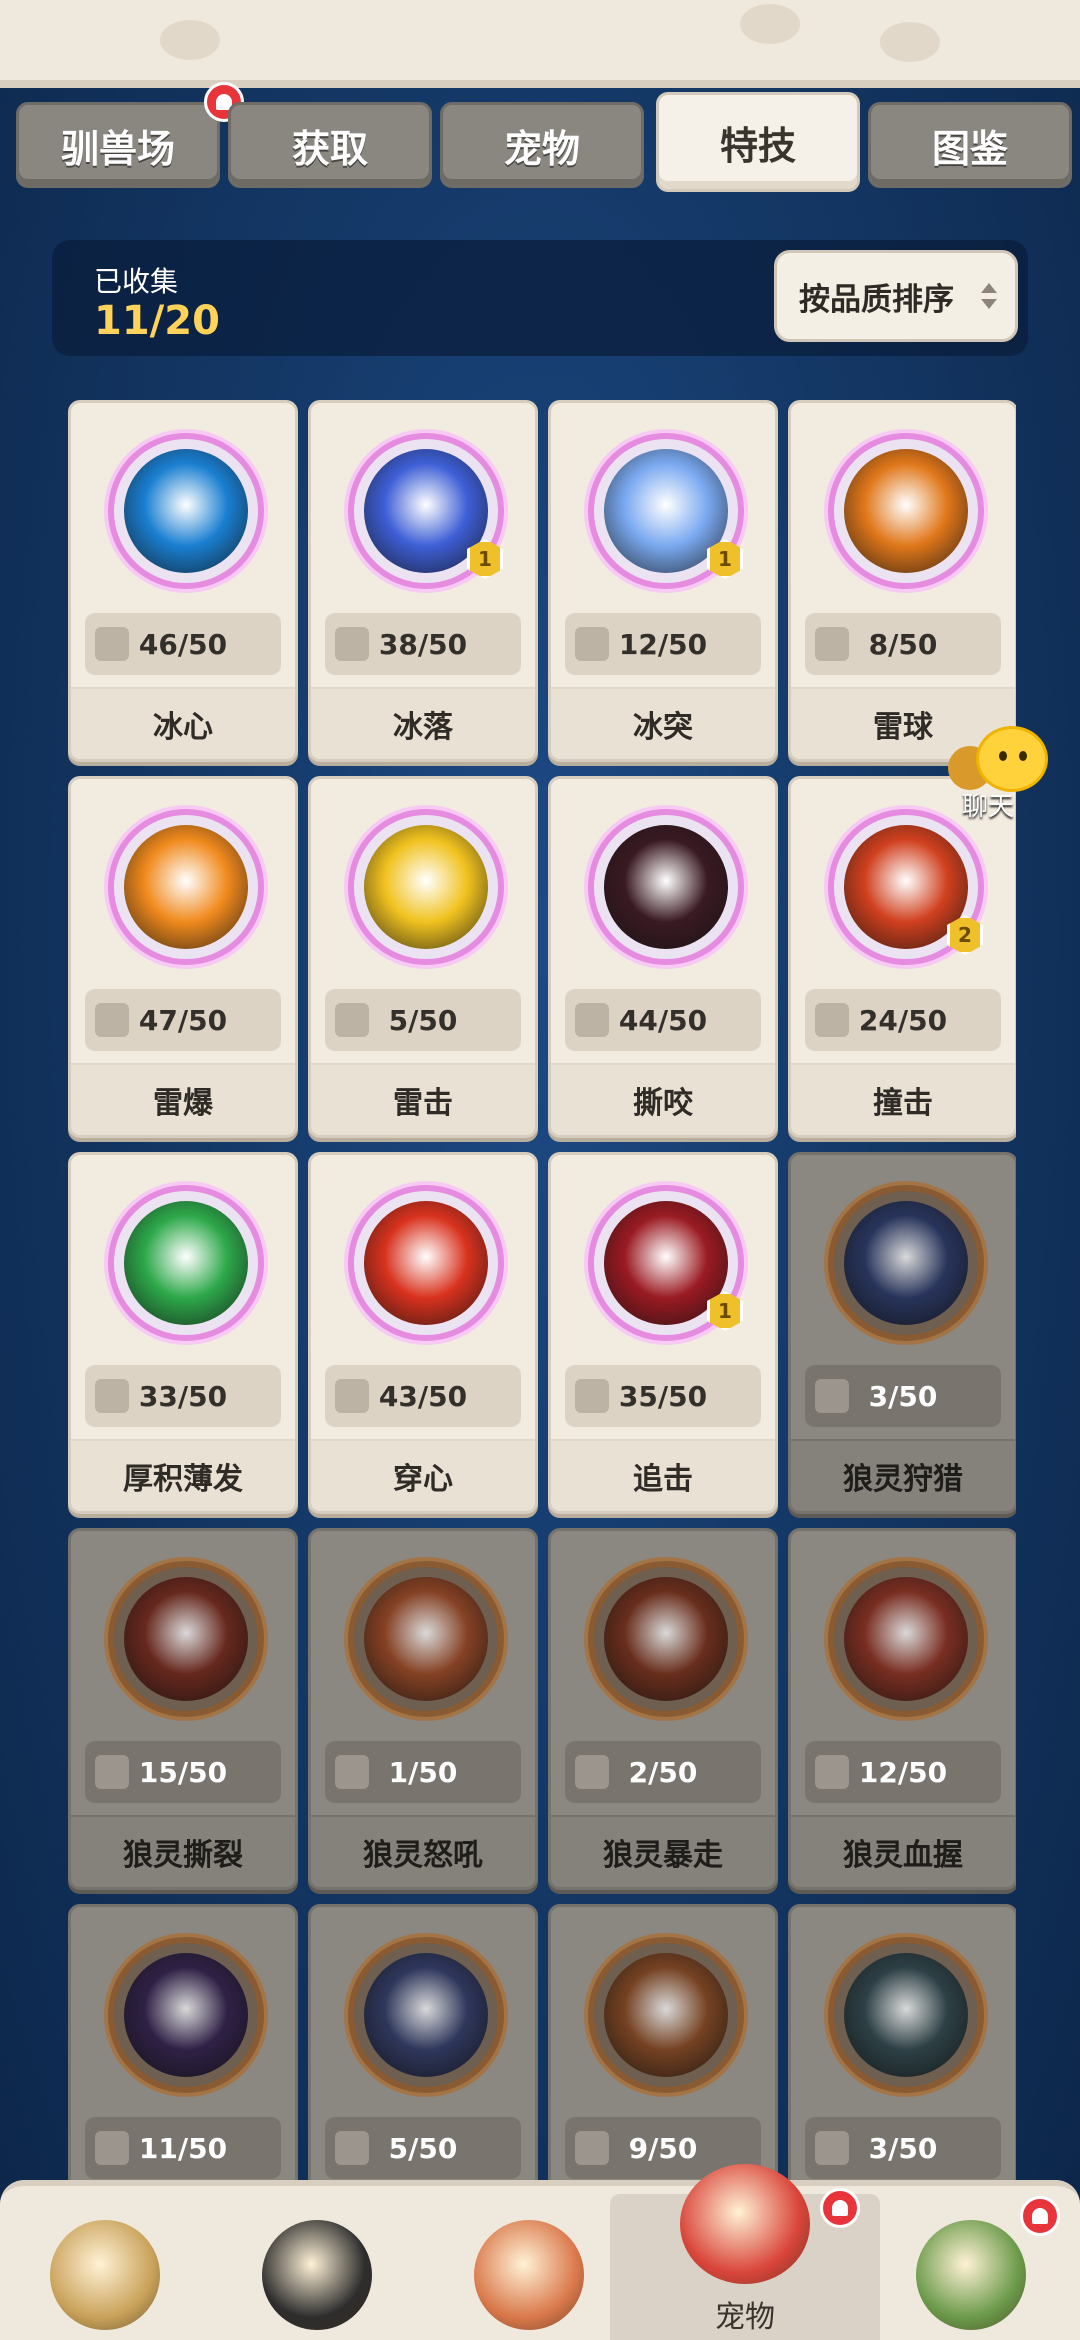 This screenshot has width=1080, height=2340. I want to click on hero-totem-icon, so click(971, 2275).